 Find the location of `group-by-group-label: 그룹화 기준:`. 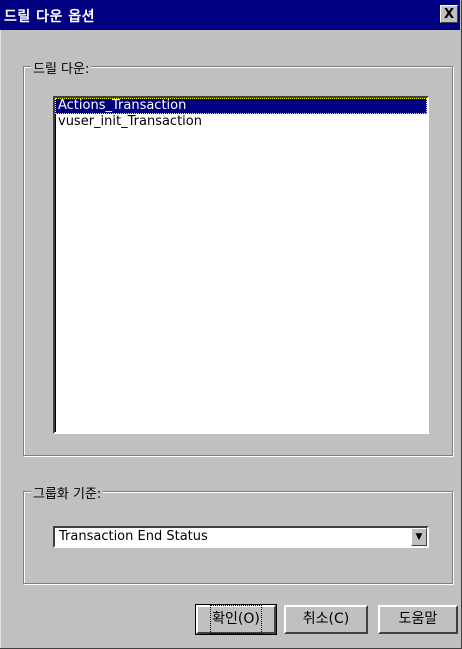

group-by-group-label: 그룹화 기준: is located at coordinates (67, 492).